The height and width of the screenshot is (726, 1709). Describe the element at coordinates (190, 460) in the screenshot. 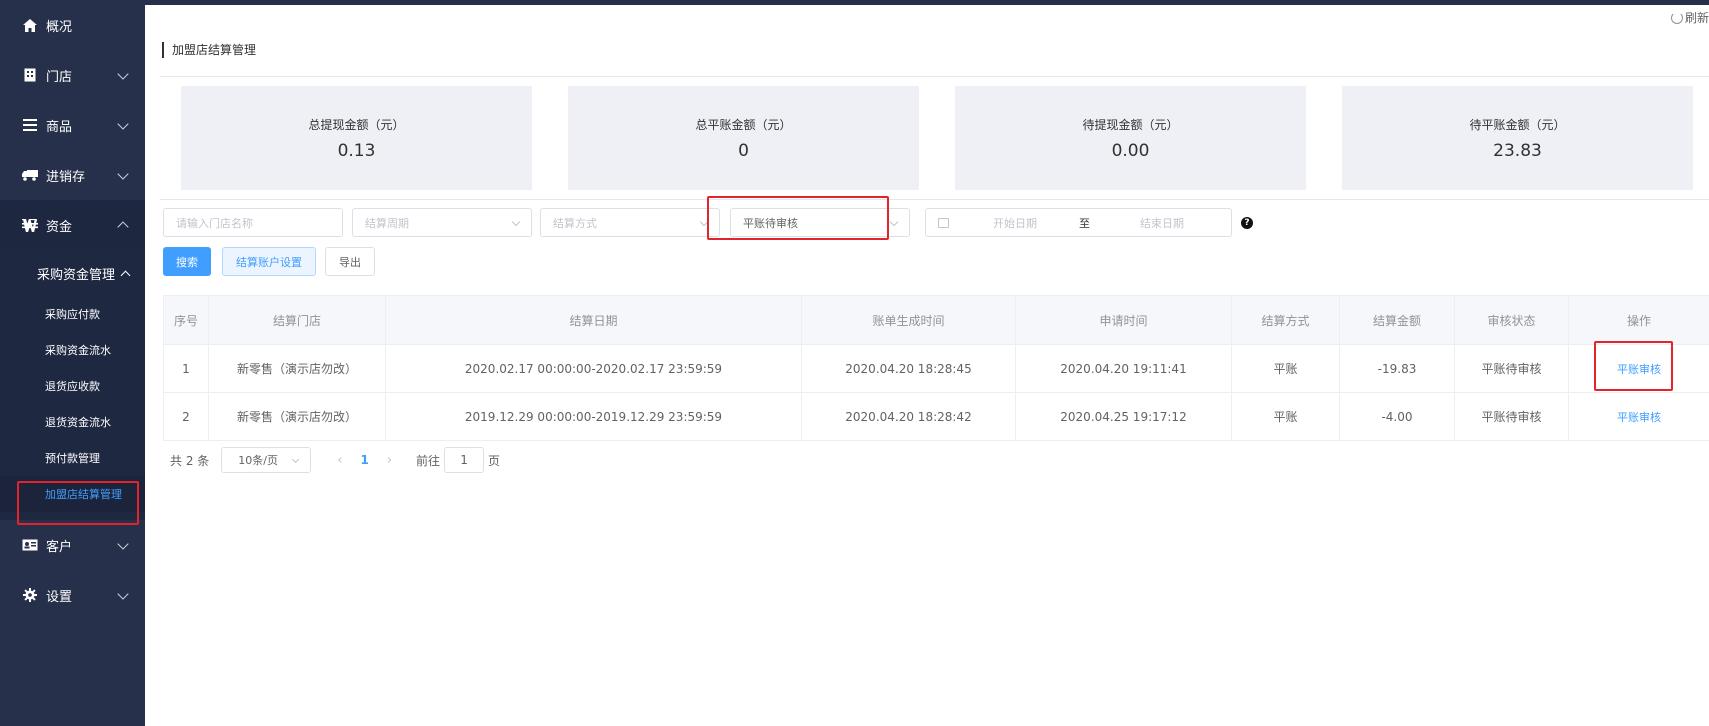

I see `total-count: 共 2 条` at that location.